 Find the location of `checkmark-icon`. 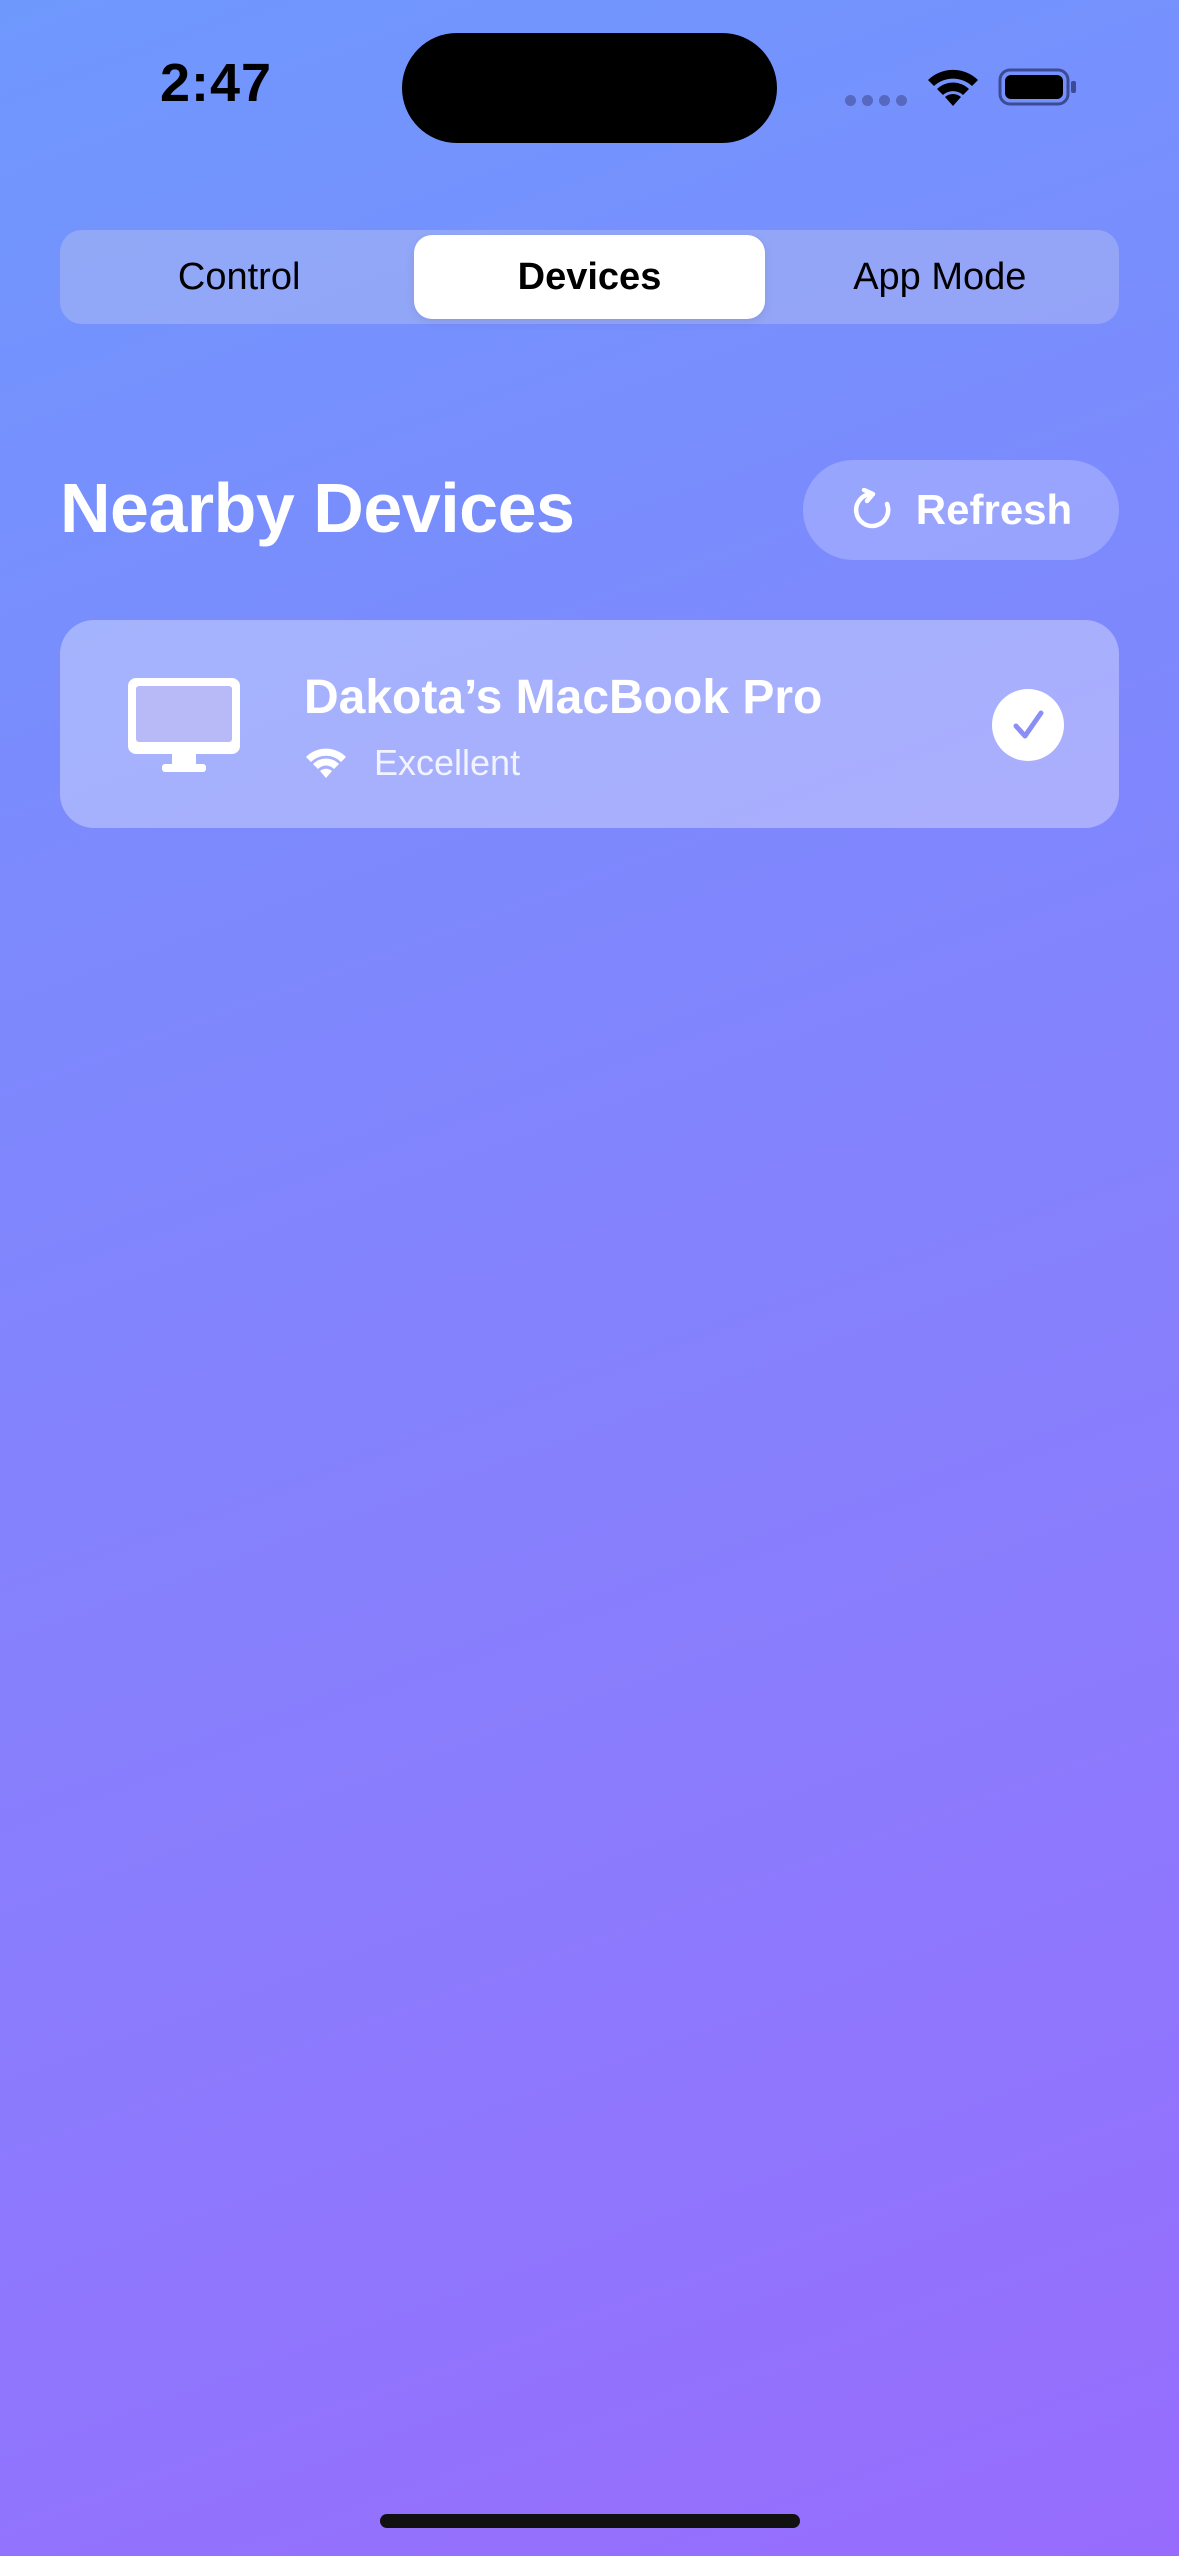

checkmark-icon is located at coordinates (1028, 724).